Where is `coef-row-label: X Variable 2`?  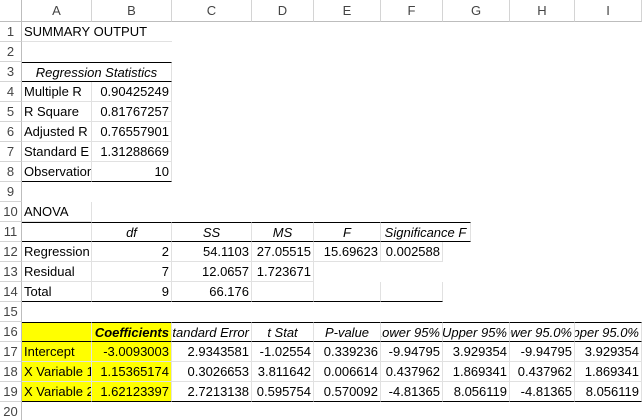 coef-row-label: X Variable 2 is located at coordinates (57, 392).